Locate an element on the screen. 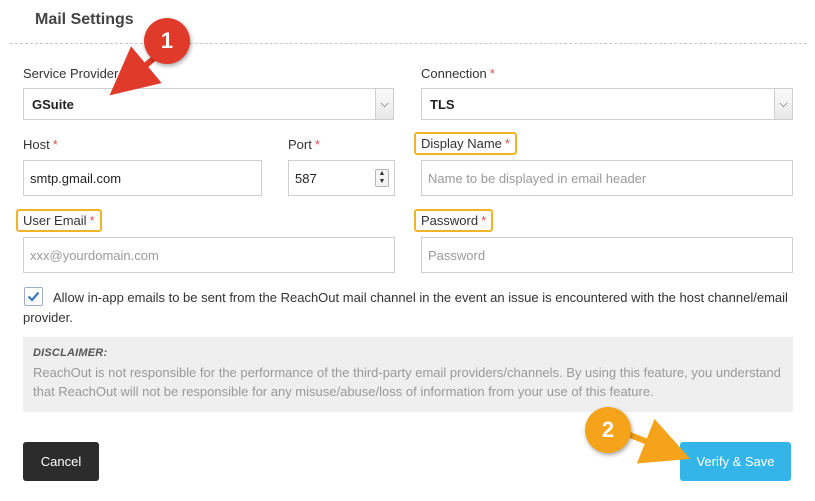 The width and height of the screenshot is (815, 501). consent-checkbox is located at coordinates (33, 296).